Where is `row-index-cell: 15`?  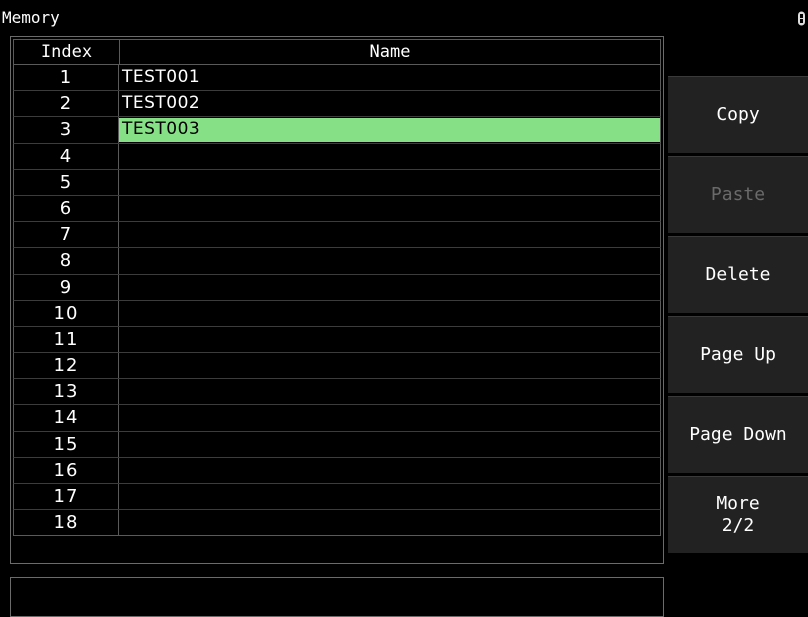 row-index-cell: 15 is located at coordinates (66, 444).